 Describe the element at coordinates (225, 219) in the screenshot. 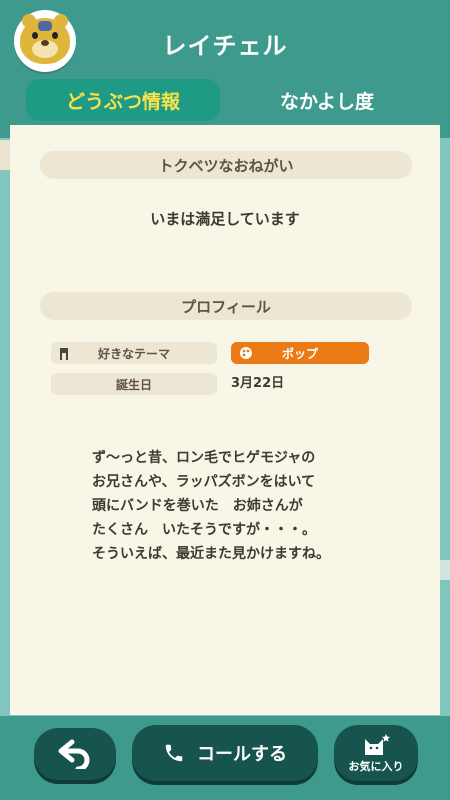

I see `request-text: いまは満足しています` at that location.